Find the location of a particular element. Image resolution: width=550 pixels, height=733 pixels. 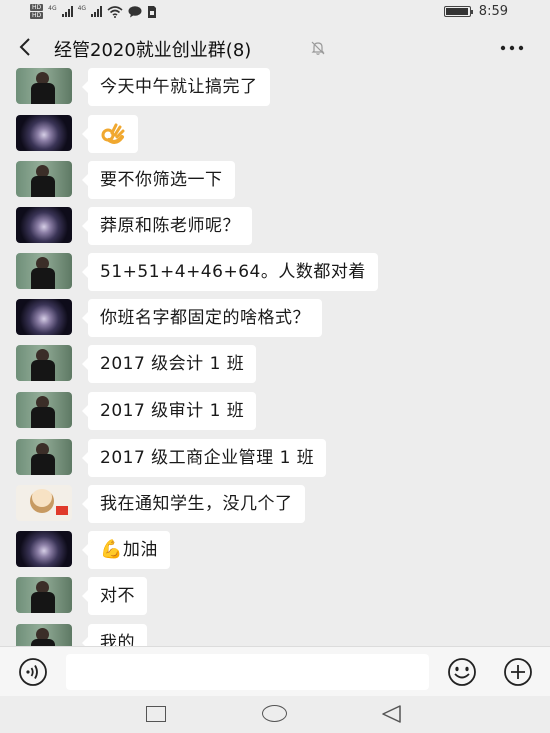

message-row: 你班名字都固定的啥格式？ is located at coordinates (169, 319).